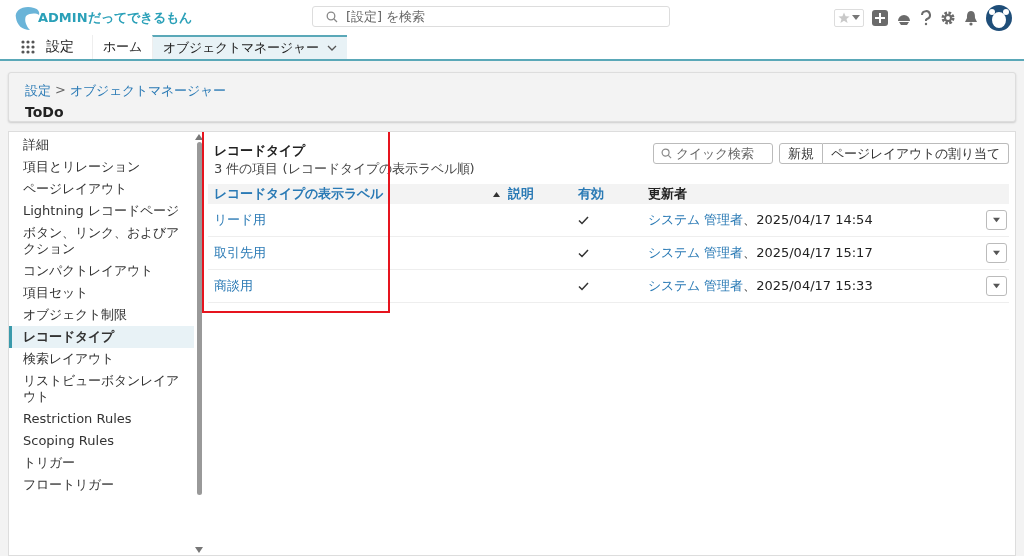  What do you see at coordinates (101, 419) in the screenshot?
I see `sidebar-item: Restriction Rules` at bounding box center [101, 419].